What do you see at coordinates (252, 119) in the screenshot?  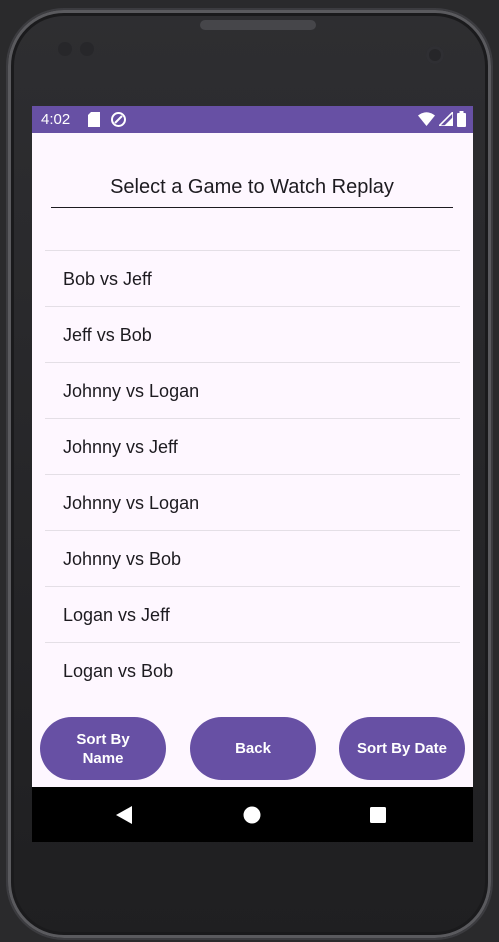 I see `status-bar: 4:02` at bounding box center [252, 119].